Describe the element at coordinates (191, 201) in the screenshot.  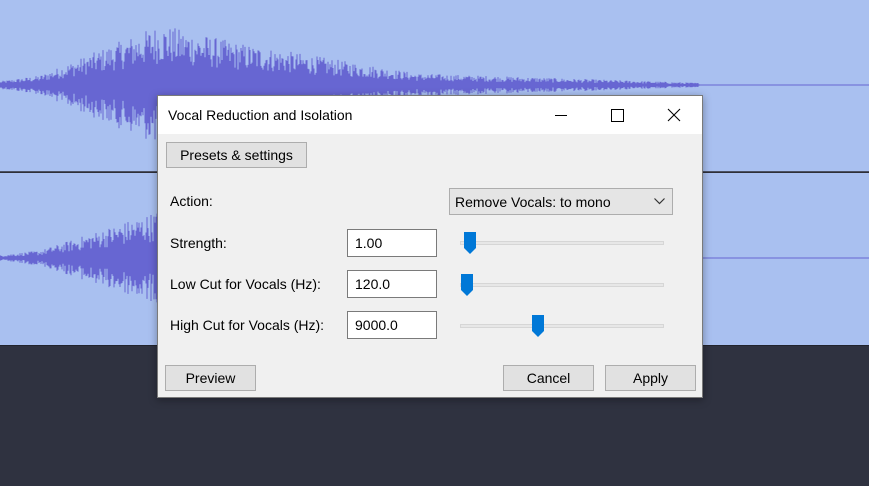
I see `action-label: Action:` at that location.